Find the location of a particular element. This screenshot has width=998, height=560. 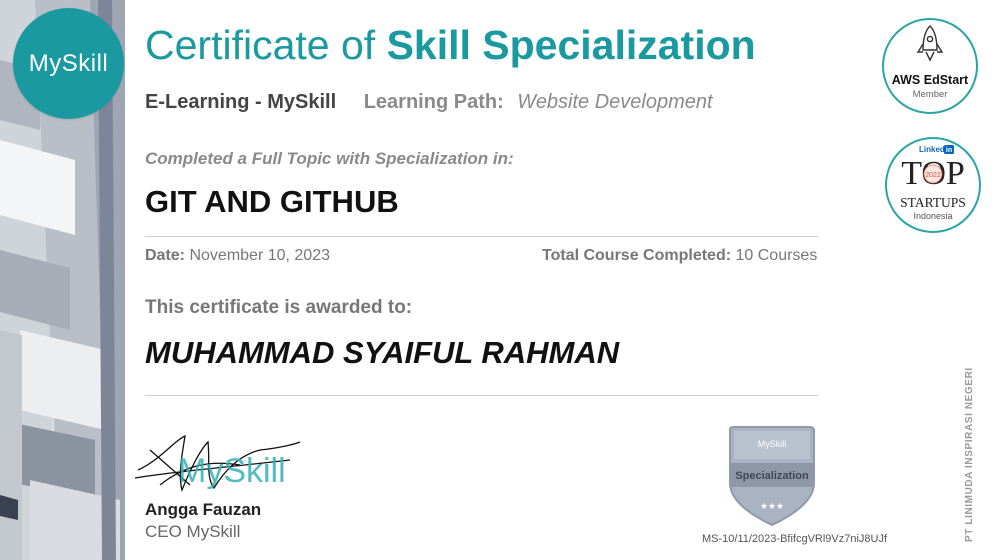

learning-path-value: Website Development is located at coordinates (615, 102).